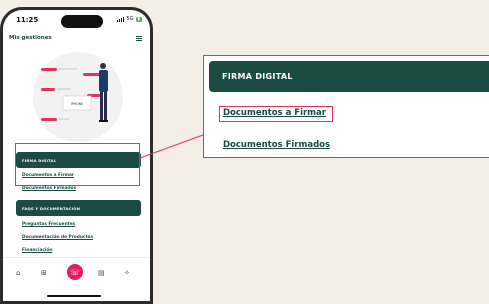  What do you see at coordinates (74, 296) in the screenshot?
I see `home-indicator` at bounding box center [74, 296].